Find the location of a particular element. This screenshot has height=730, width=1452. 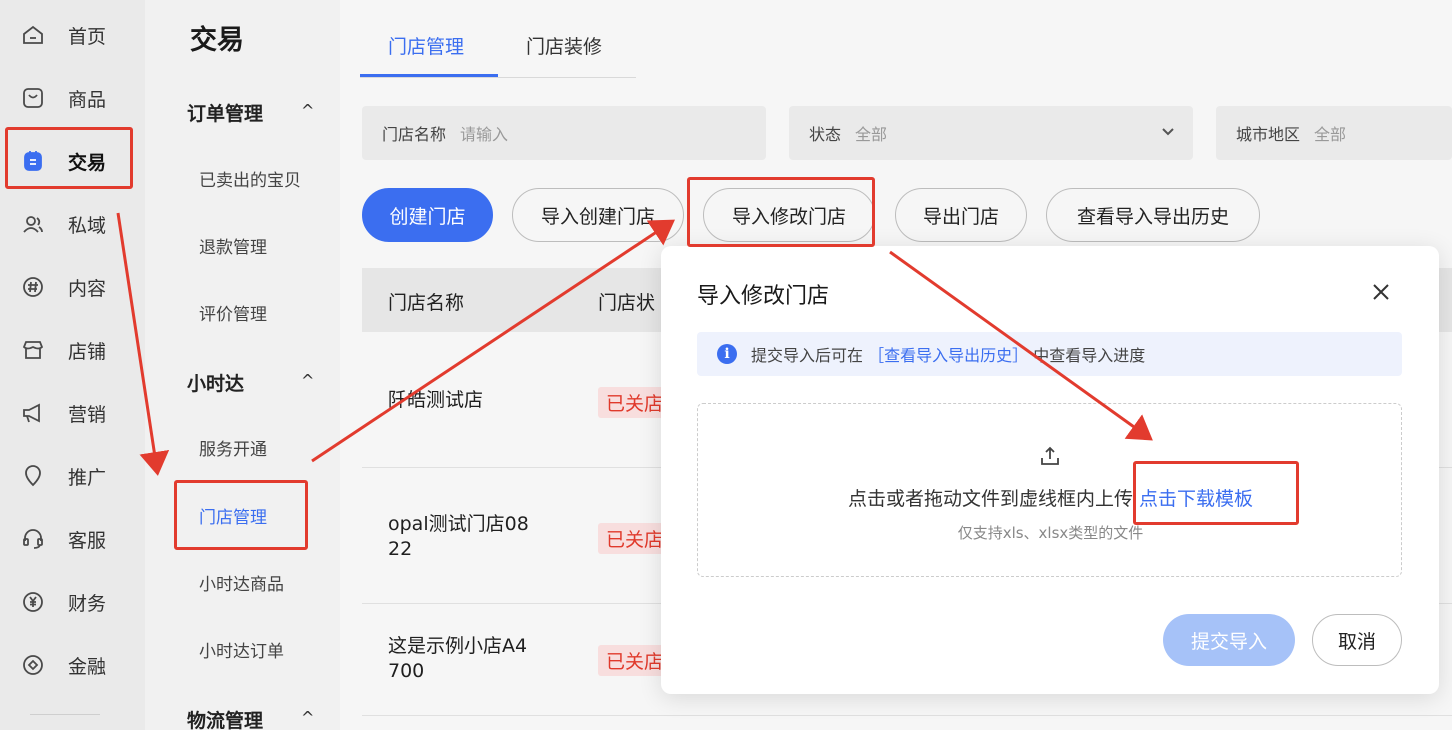

import-create-store-button: 导入创建门店 is located at coordinates (598, 215).